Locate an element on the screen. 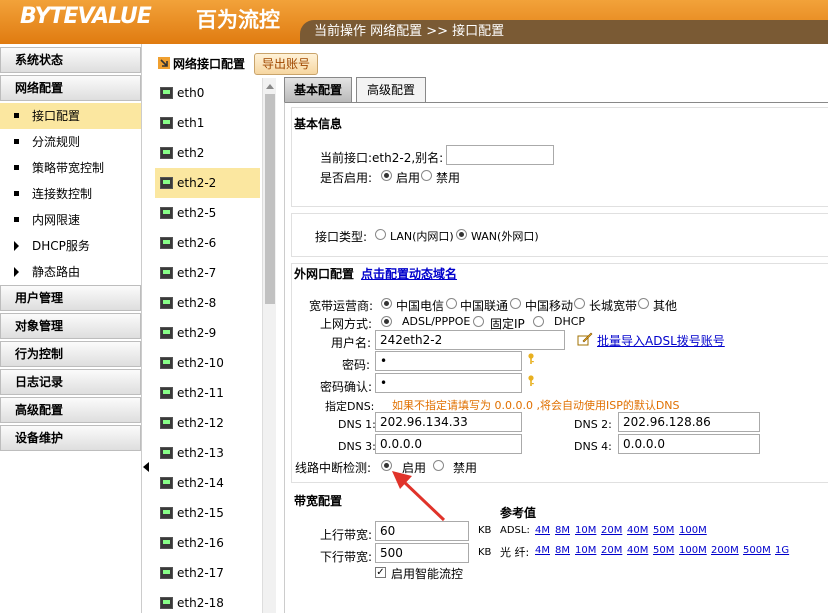 This screenshot has width=828, height=613. bw-ref-link-fiber-50M: 50M is located at coordinates (663, 550).